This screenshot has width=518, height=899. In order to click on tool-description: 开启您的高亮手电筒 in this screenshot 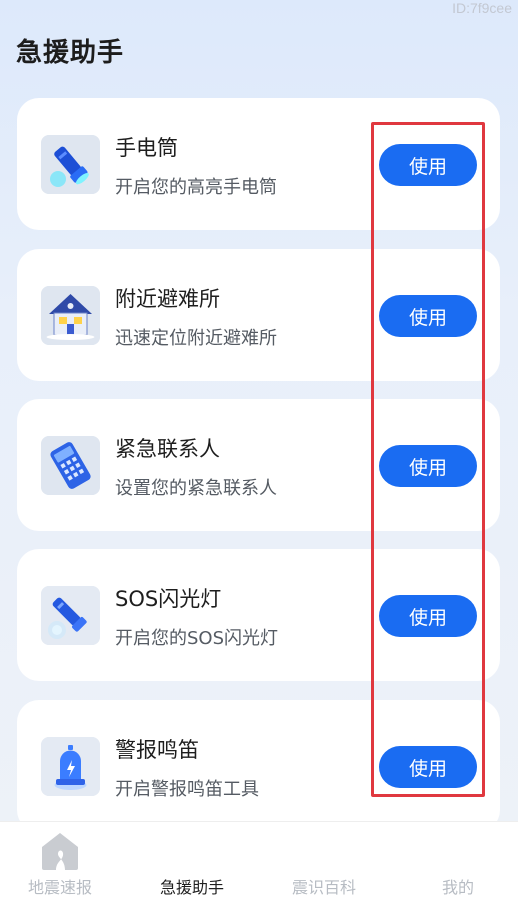, I will do `click(196, 187)`.